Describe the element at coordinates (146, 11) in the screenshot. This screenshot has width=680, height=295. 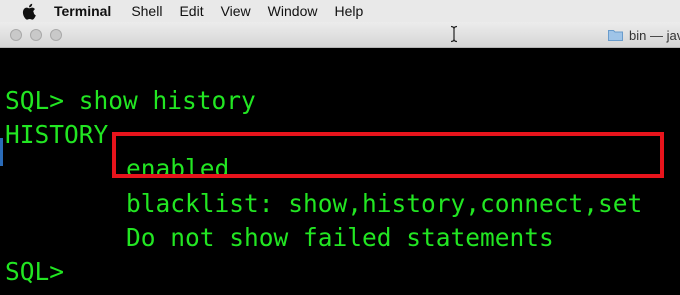
I see `menu-shell: Shell` at that location.